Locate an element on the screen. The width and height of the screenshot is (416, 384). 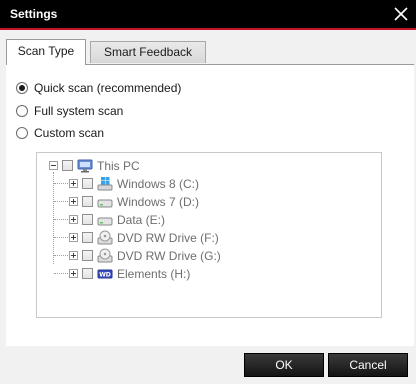
drive-h-checkbox is located at coordinates (87, 273).